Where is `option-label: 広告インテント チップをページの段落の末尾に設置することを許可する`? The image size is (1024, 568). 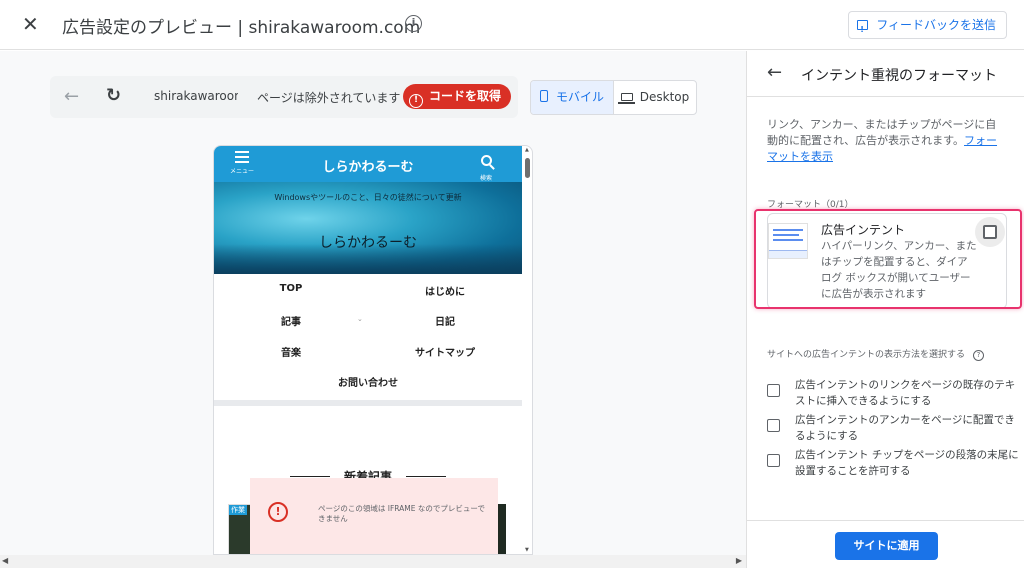
option-label: 広告インテント チップをページの段落の末尾に設置することを許可する is located at coordinates (907, 463).